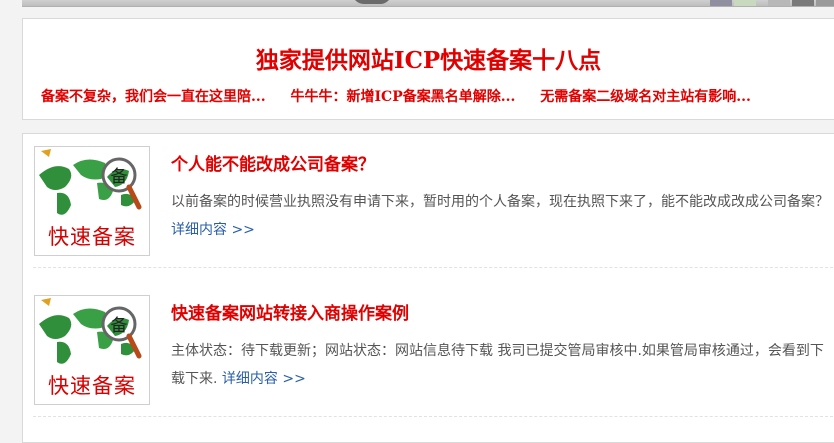 This screenshot has width=834, height=443. What do you see at coordinates (428, 3) in the screenshot?
I see `banner-strip` at bounding box center [428, 3].